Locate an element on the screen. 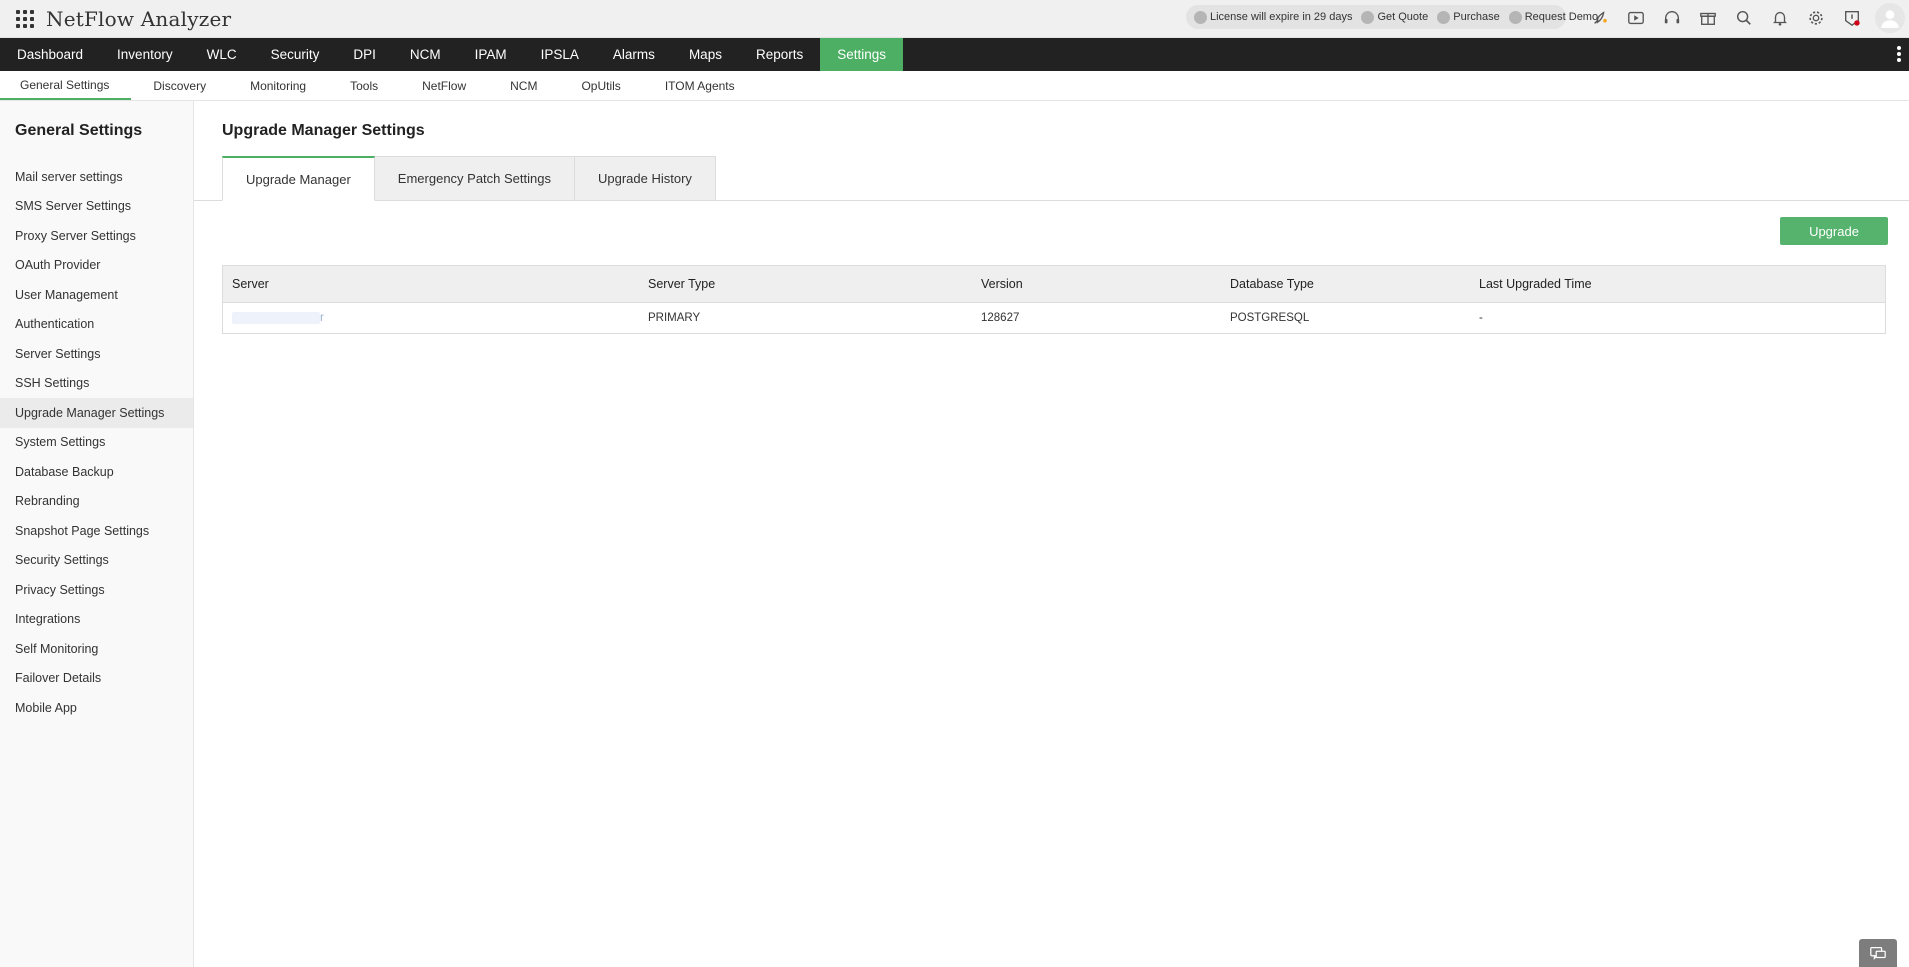 The width and height of the screenshot is (1909, 967). sidebar-item-mobile-app: Mobile App is located at coordinates (96, 708).